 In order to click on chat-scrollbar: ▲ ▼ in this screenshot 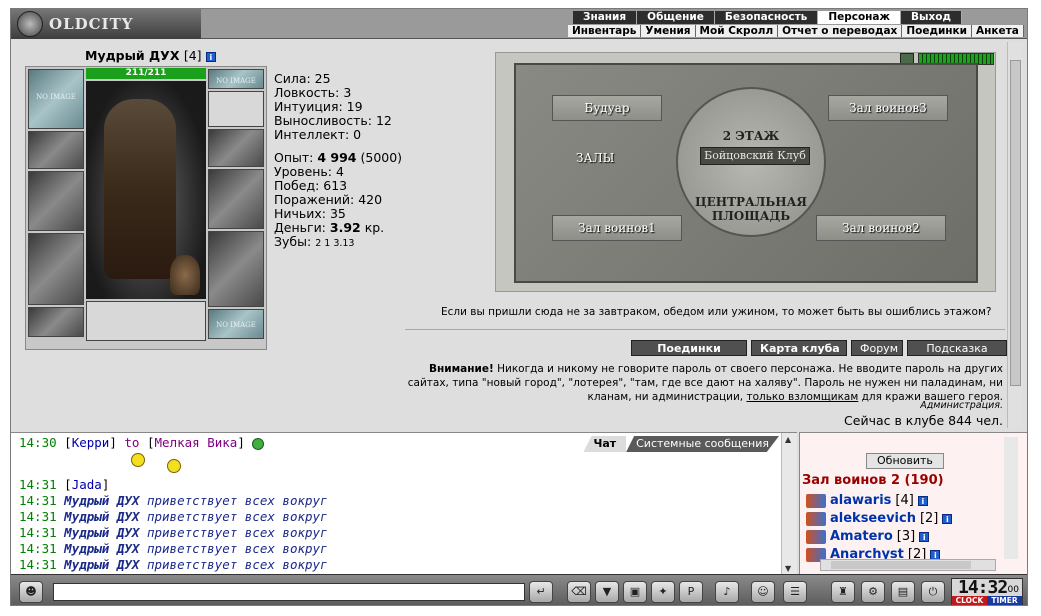, I will do `click(789, 504)`.